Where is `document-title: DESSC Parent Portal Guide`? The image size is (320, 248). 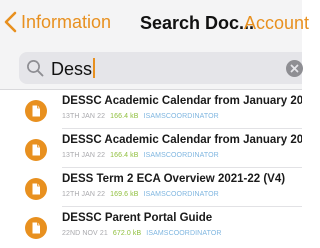 document-title: DESSC Parent Portal Guide is located at coordinates (137, 218).